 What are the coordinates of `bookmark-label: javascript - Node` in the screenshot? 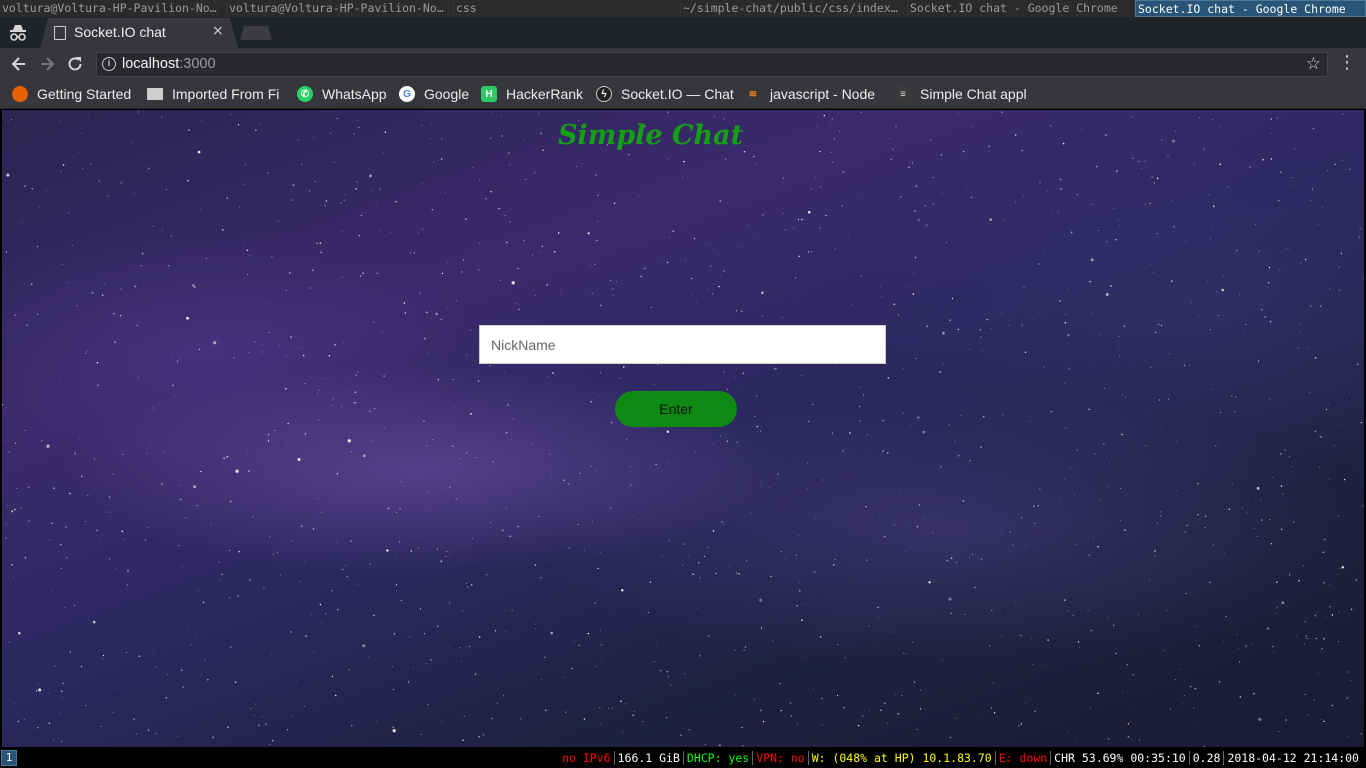 It's located at (823, 94).